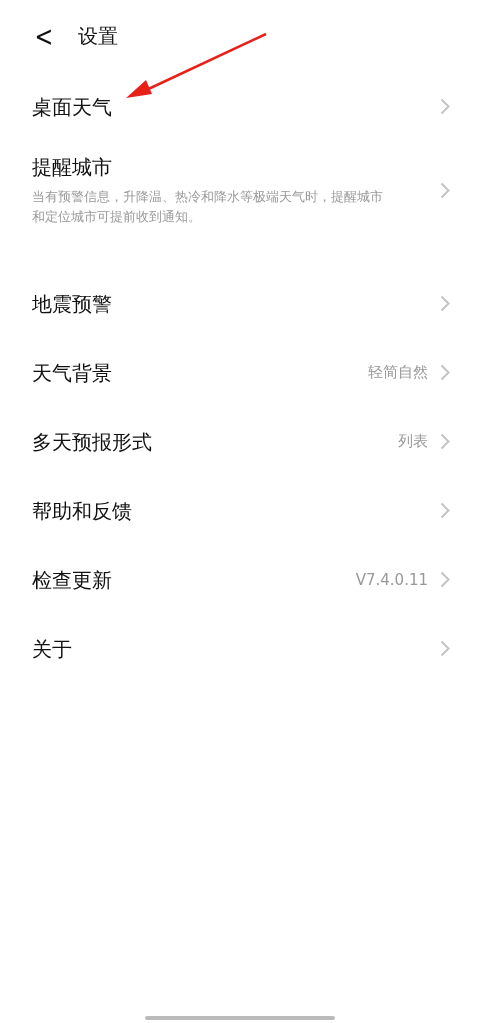  I want to click on setting-description: 当有预警信息，升降温、热冷和降水等极端天气时，提醒城市和定位城市可提前收到通知。, so click(208, 207).